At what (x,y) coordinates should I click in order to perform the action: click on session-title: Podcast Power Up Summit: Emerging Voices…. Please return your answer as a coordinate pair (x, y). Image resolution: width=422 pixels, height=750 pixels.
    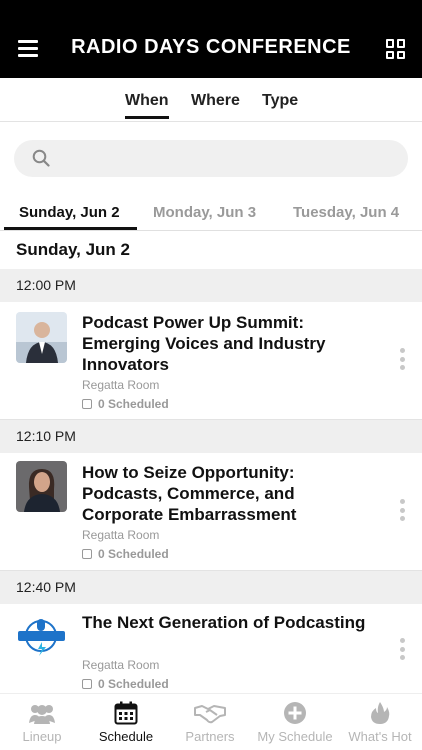
    Looking at the image, I should click on (227, 343).